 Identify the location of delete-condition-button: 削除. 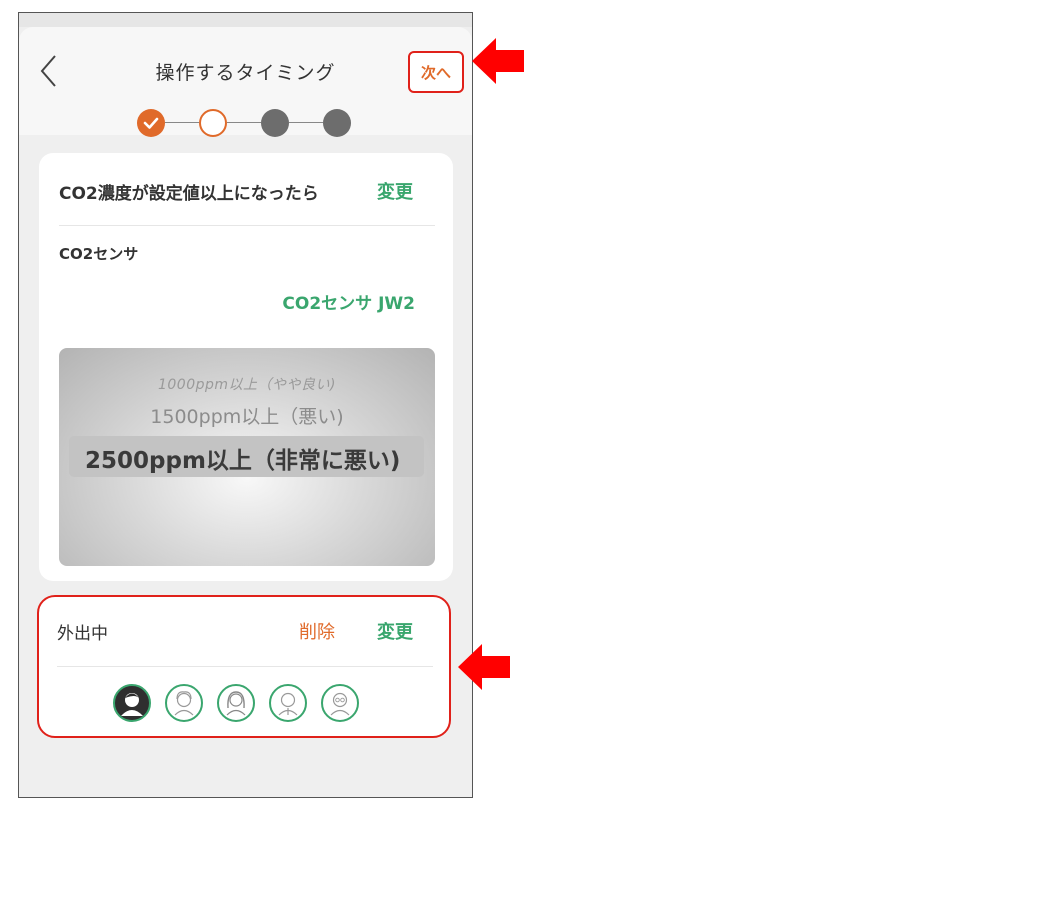
(317, 631).